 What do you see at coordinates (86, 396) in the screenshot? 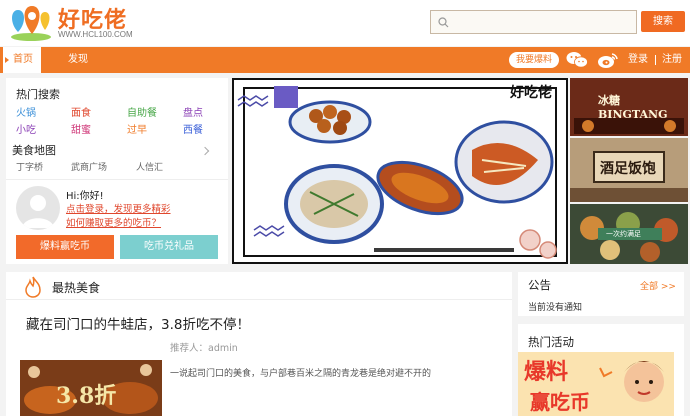
I see `article-thumb-text: 3.8折` at bounding box center [86, 396].